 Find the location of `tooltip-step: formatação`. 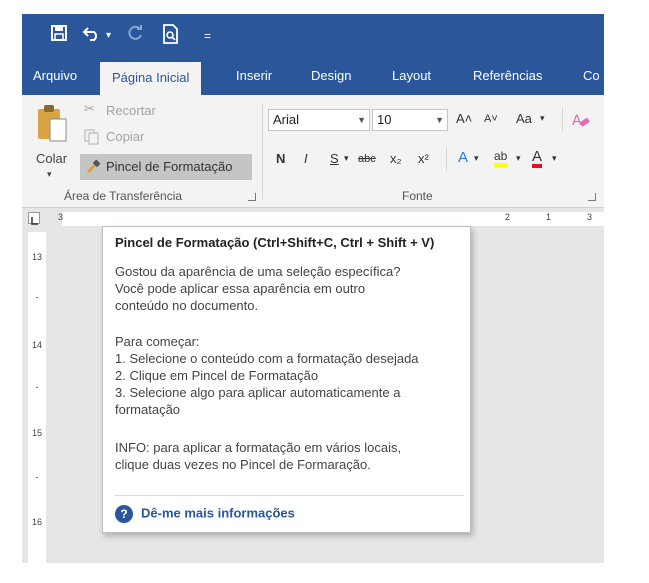

tooltip-step: formatação is located at coordinates (148, 409).